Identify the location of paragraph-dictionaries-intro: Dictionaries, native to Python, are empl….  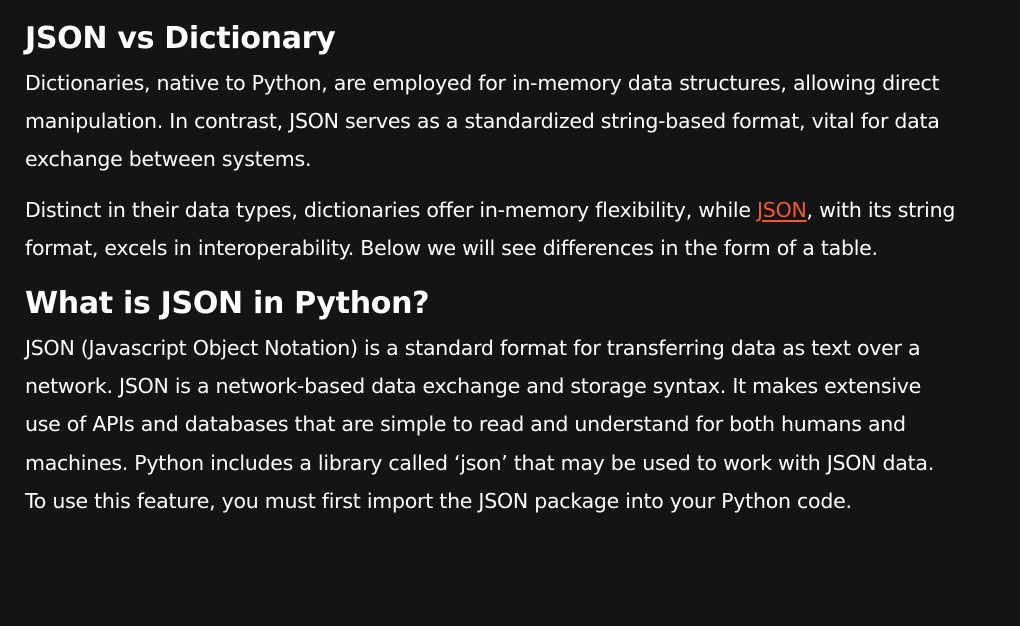
(482, 121).